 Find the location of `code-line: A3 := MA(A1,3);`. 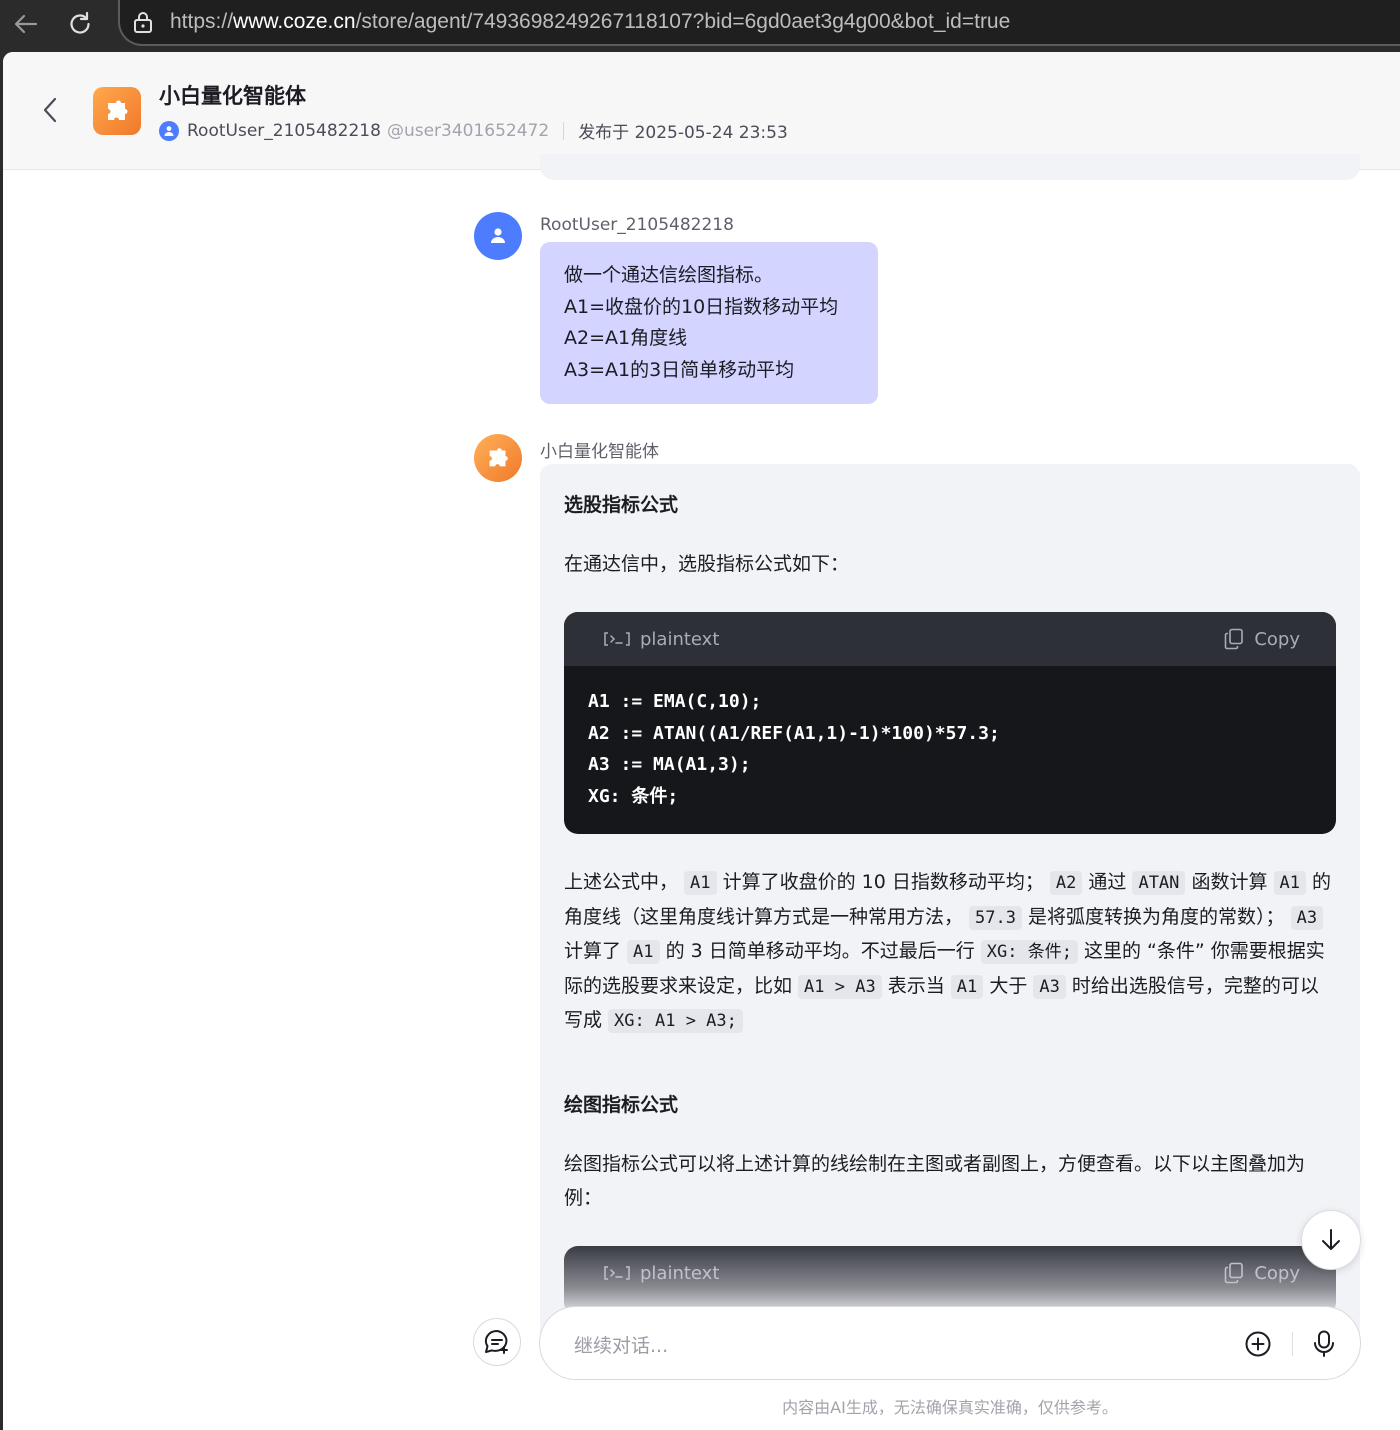

code-line: A3 := MA(A1,3); is located at coordinates (669, 764).